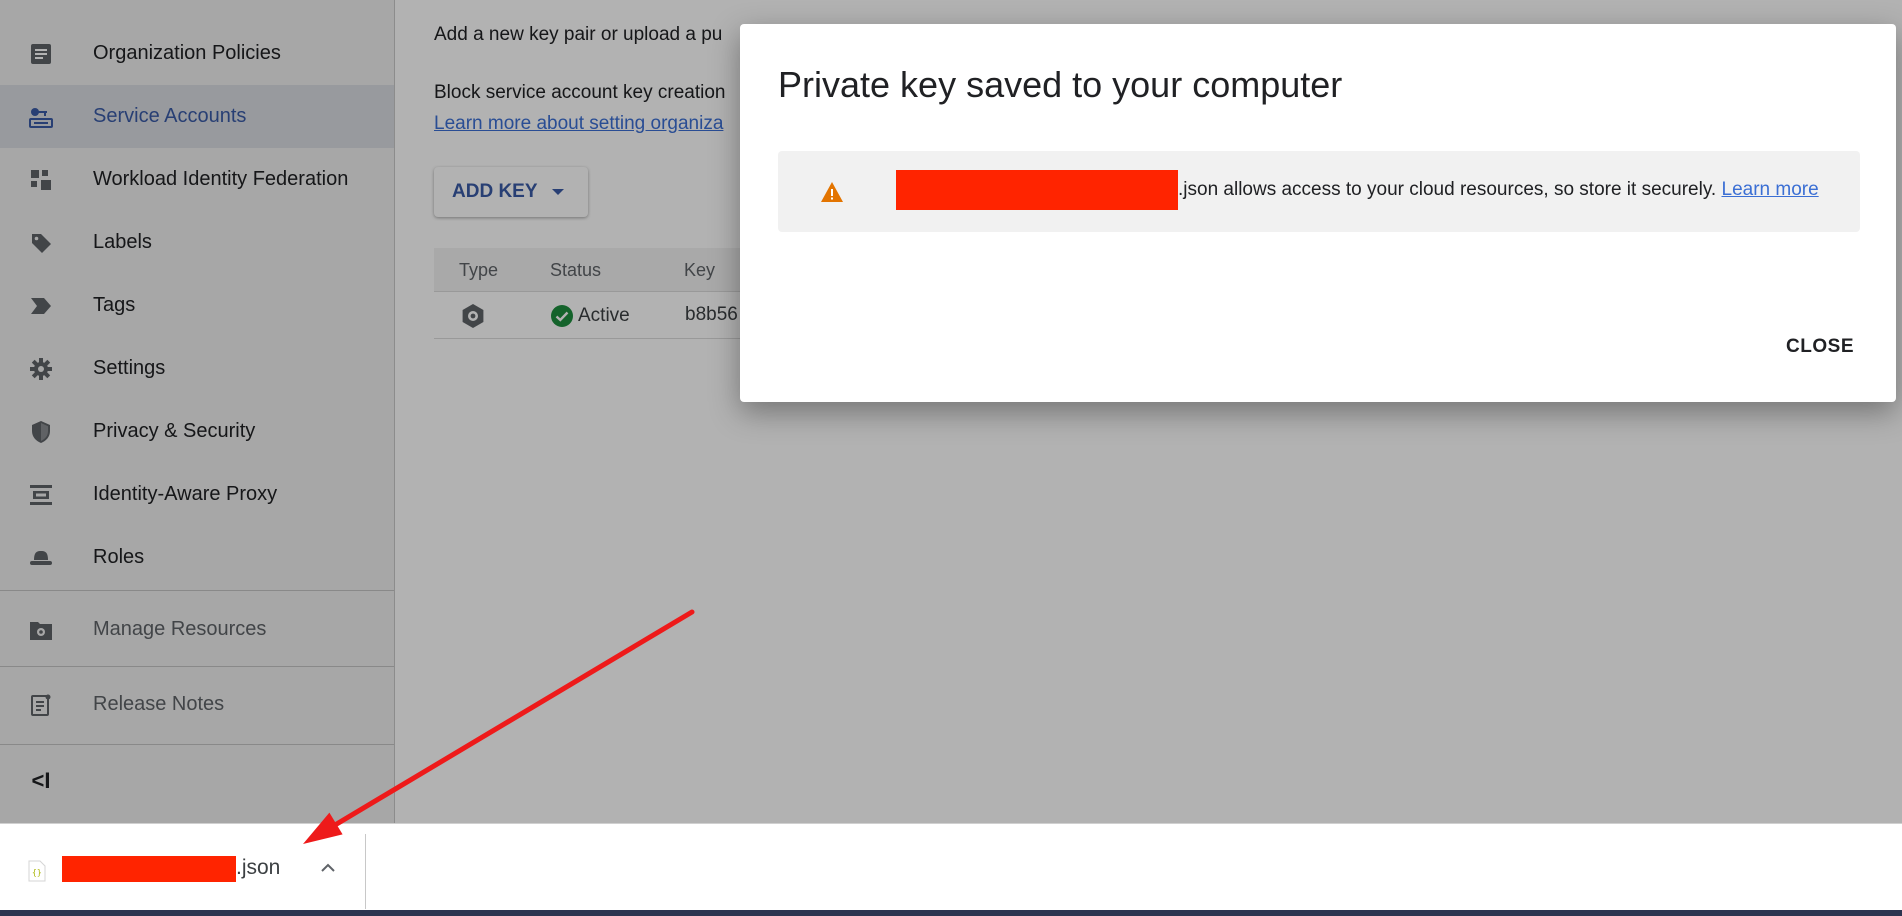 Image resolution: width=1902 pixels, height=916 pixels. Describe the element at coordinates (1770, 189) in the screenshot. I see `learn-more-link: Learn more` at that location.